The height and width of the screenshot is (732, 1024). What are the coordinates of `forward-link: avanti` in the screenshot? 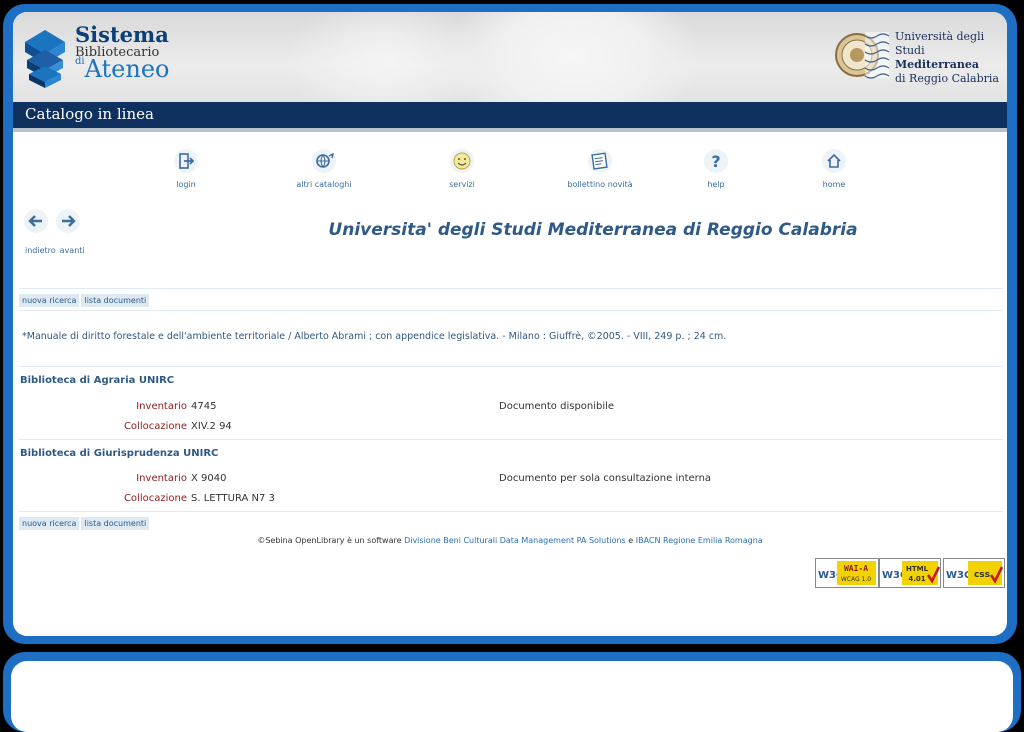 It's located at (72, 250).